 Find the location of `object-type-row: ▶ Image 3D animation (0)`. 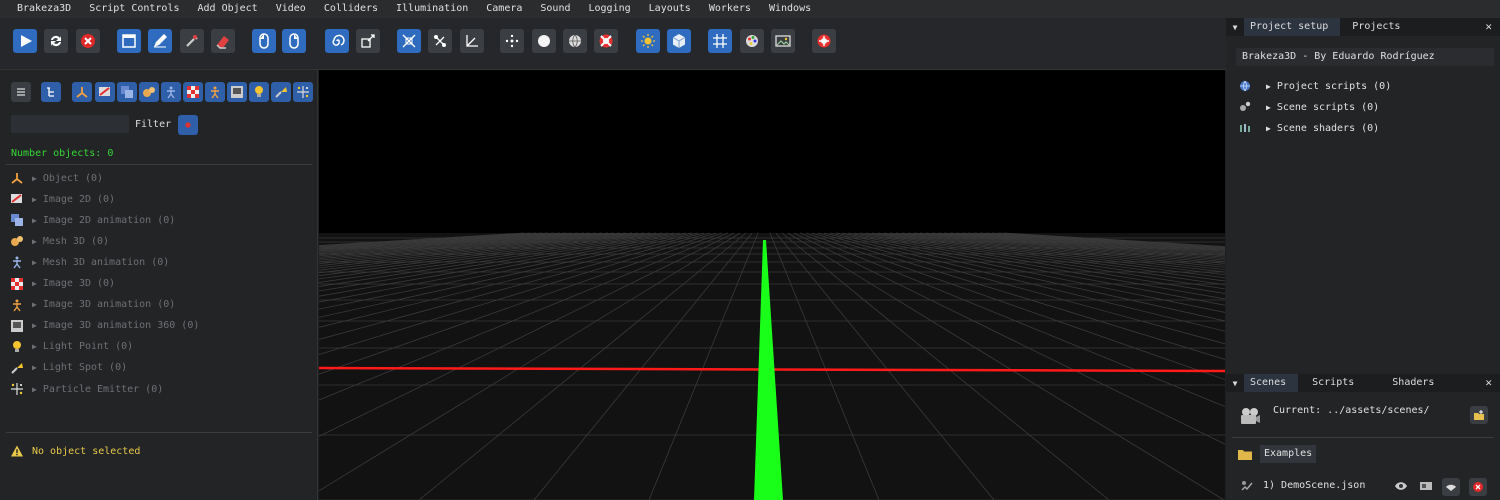

object-type-row: ▶ Image 3D animation (0) is located at coordinates (92, 305).